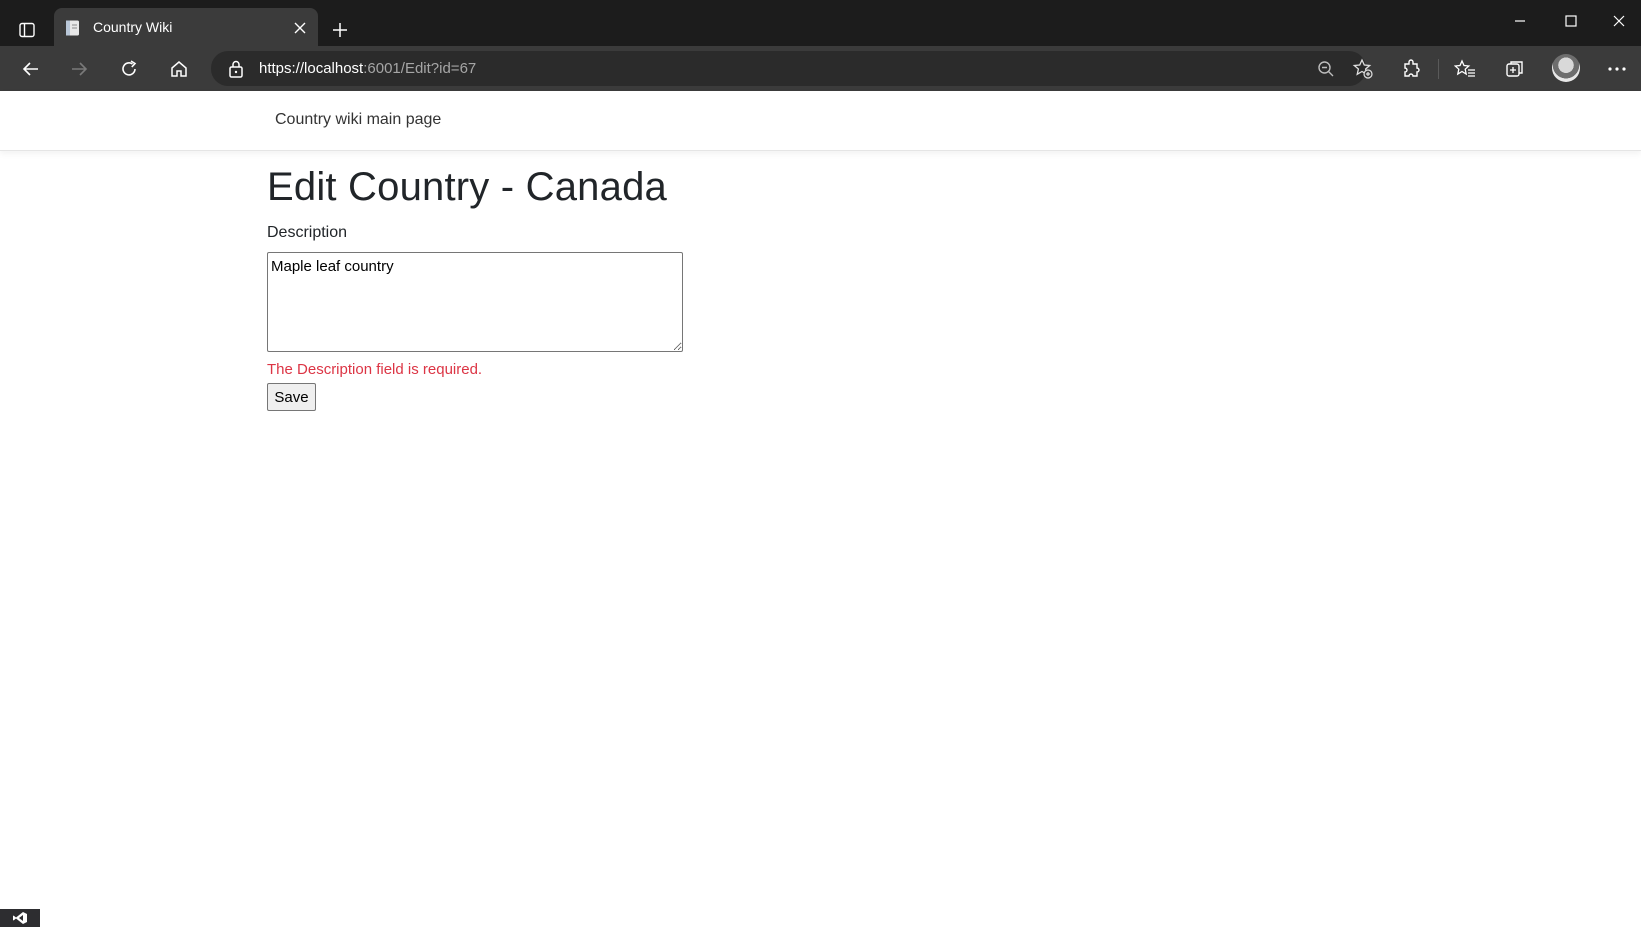  I want to click on address-bar: https://localhost:6001/Edit?id=67, so click(792, 68).